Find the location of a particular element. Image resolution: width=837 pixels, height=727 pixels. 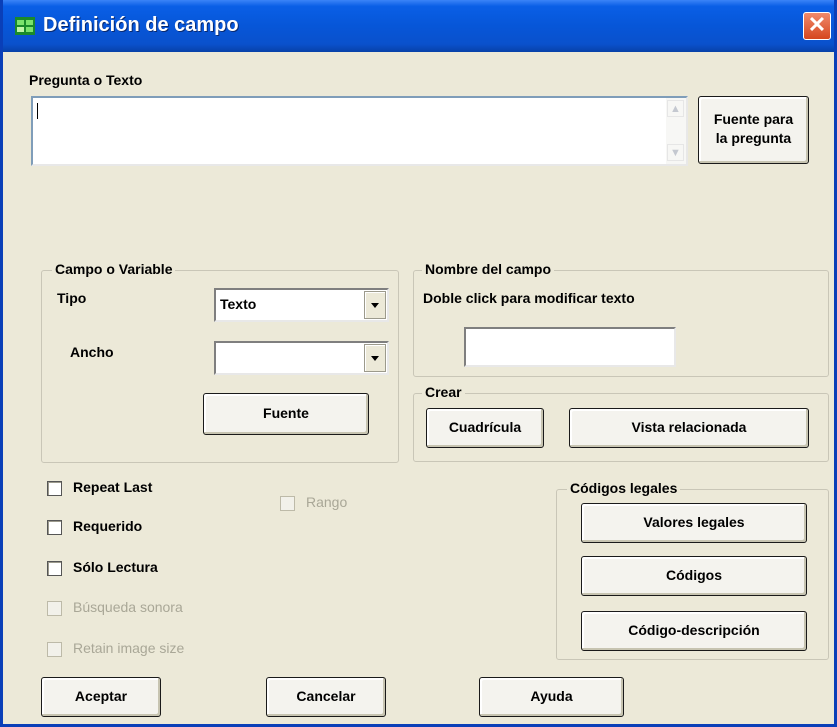

question-scrollbar: ▲ ▼ is located at coordinates (676, 131).